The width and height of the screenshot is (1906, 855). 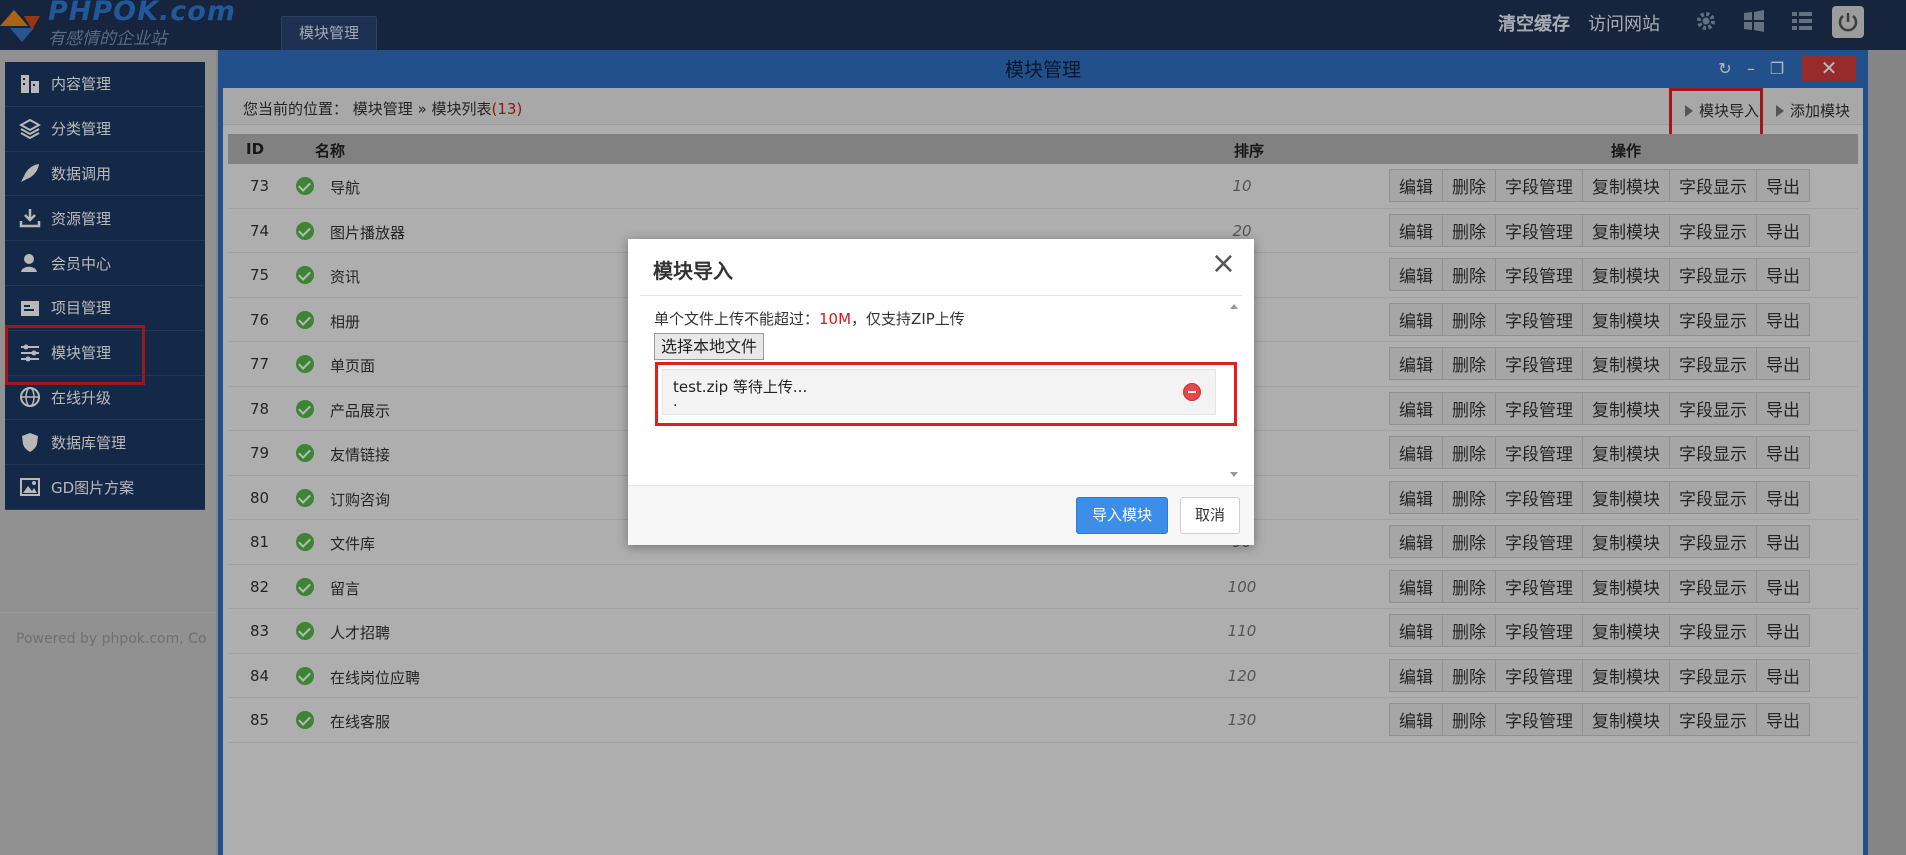 I want to click on limit-size: 10M, so click(x=835, y=319).